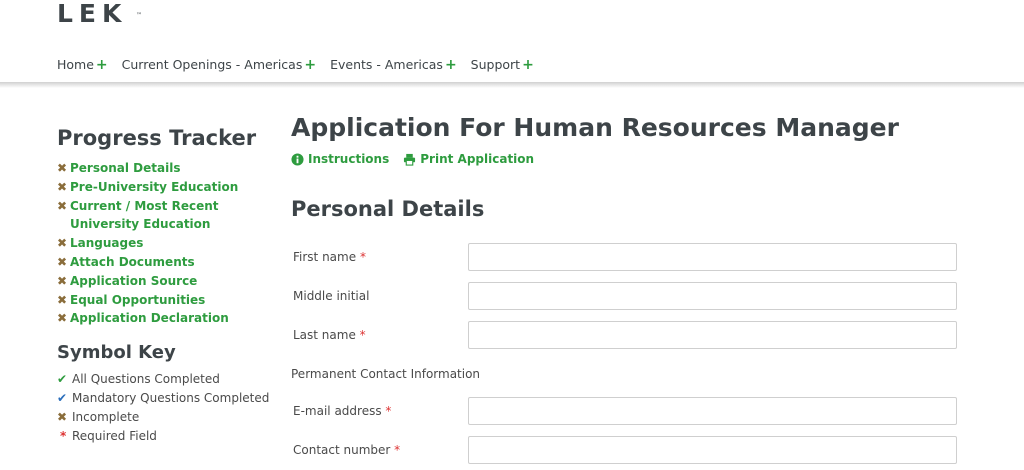 Image resolution: width=1024 pixels, height=470 pixels. I want to click on progress-tracker-title: Progress Tracker, so click(157, 138).